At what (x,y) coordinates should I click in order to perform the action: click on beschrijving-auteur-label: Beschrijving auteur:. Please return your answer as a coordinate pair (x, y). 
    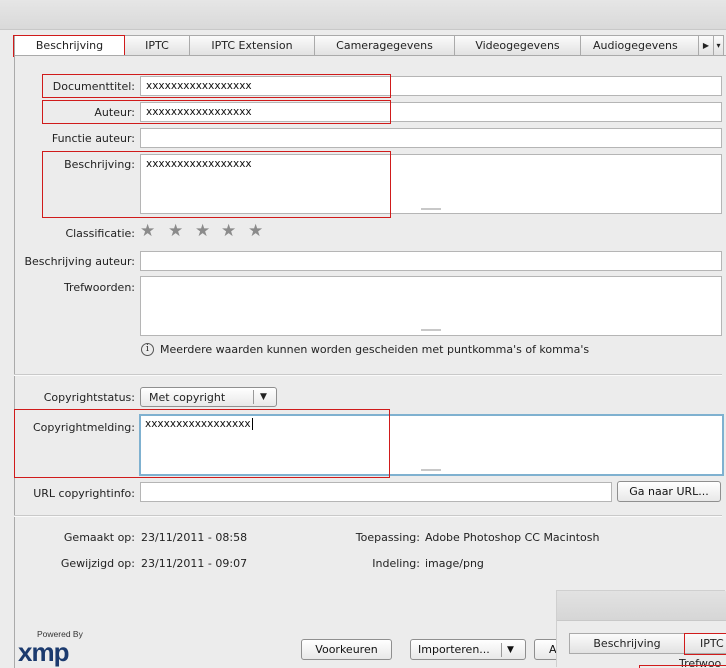
    Looking at the image, I should click on (79, 261).